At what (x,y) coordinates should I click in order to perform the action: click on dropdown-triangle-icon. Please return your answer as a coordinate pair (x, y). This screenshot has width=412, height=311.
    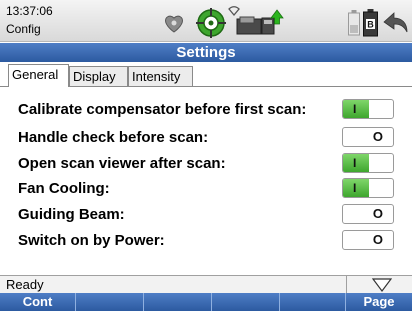
    Looking at the image, I should click on (382, 285).